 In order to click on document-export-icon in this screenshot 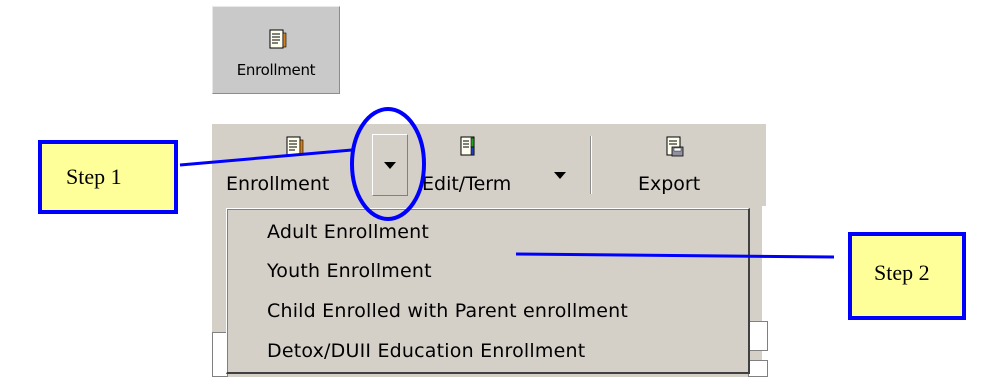, I will do `click(675, 146)`.